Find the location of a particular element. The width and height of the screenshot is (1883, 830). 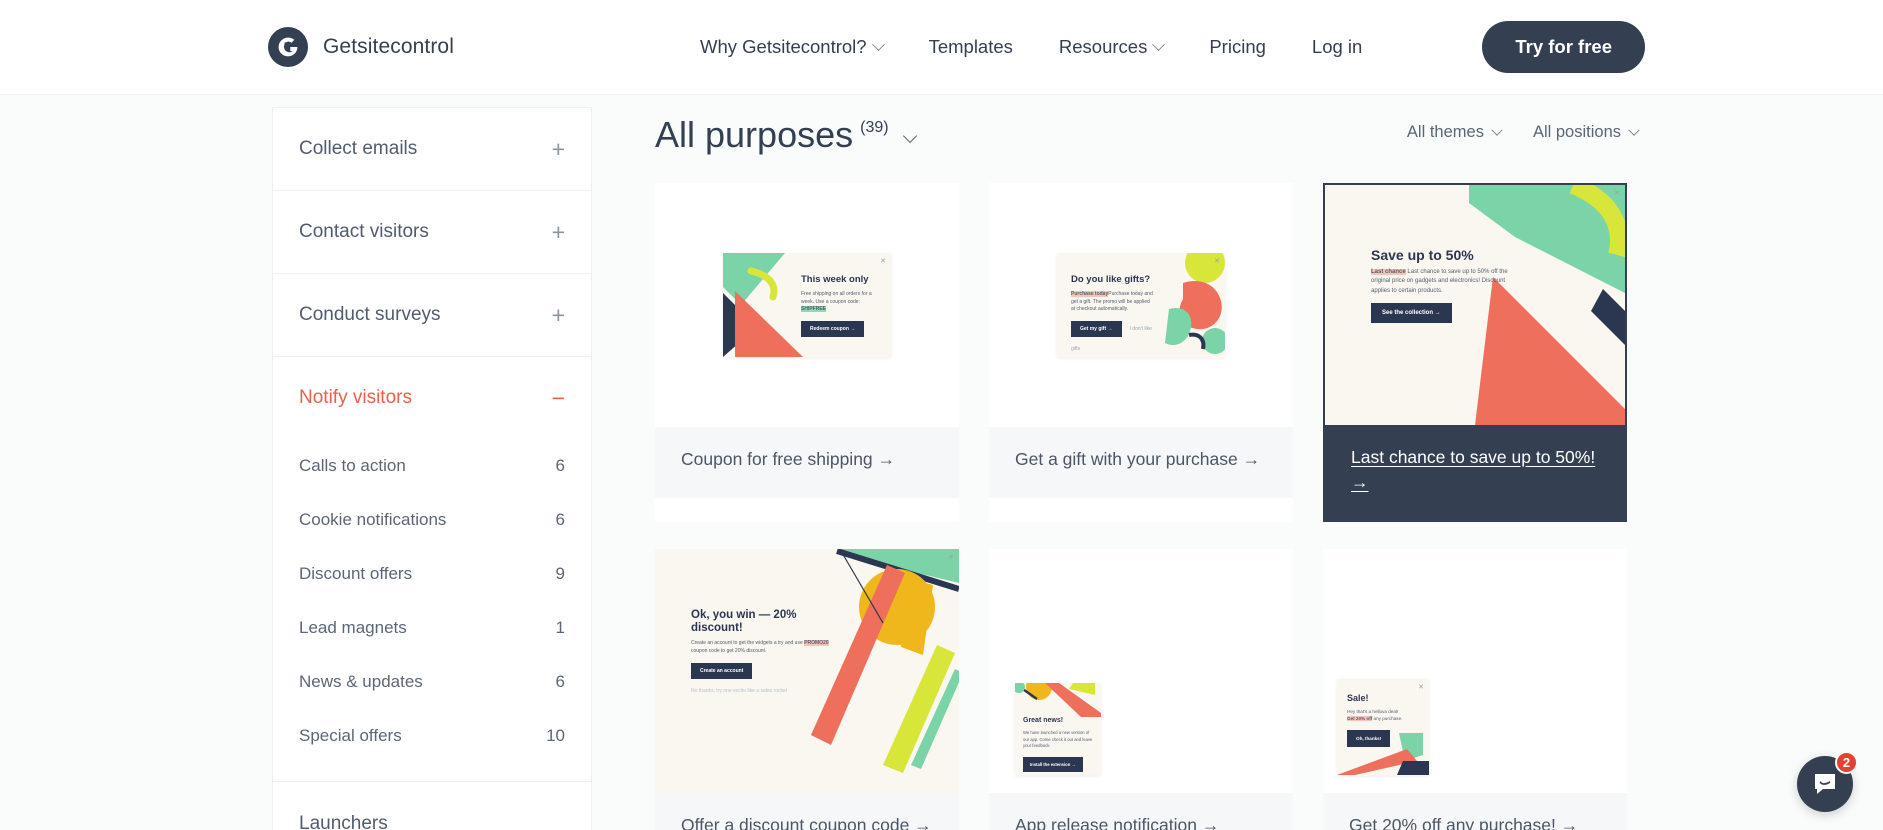

sidebar-group-label: Notify visitors is located at coordinates (355, 397).